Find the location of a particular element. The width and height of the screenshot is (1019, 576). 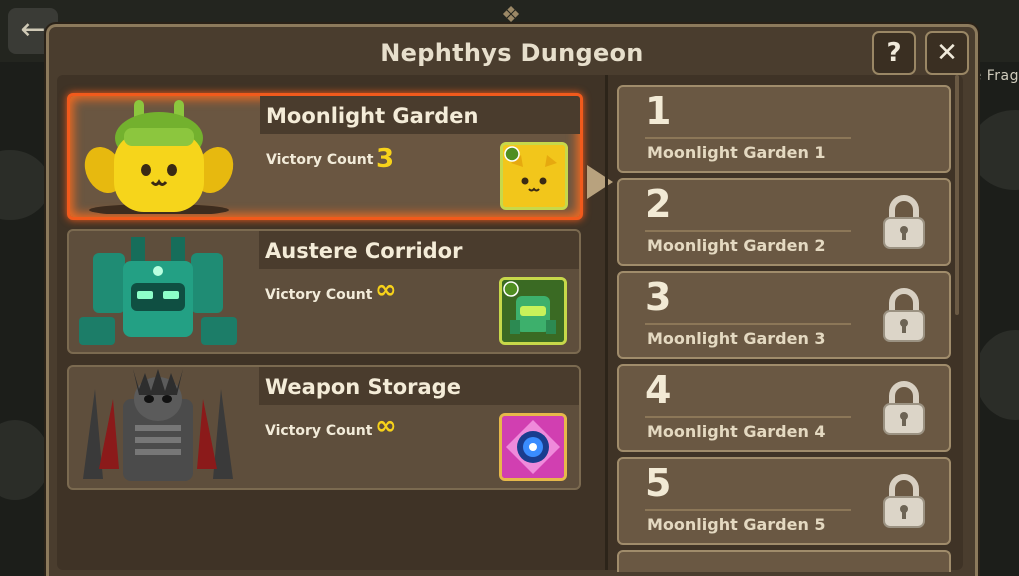

yellow-cat-monster-icon is located at coordinates (534, 176).